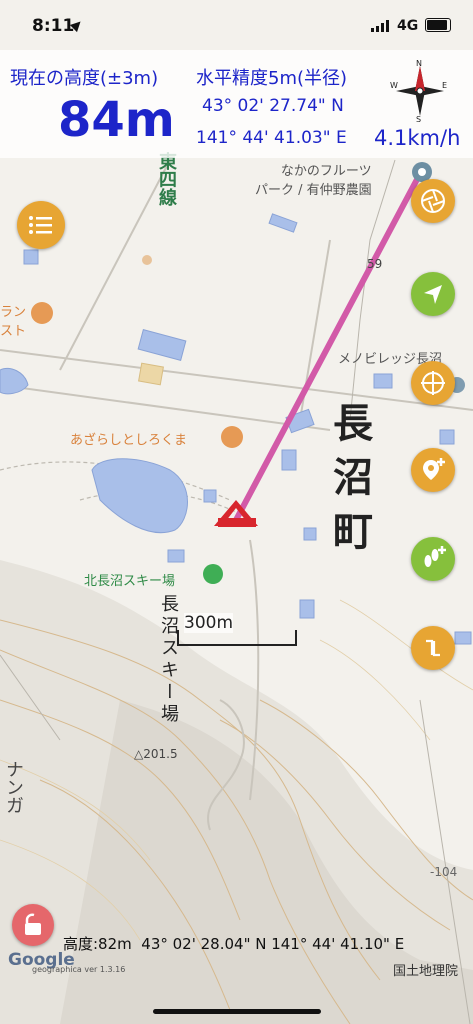 The height and width of the screenshot is (1024, 473). I want to click on signal-icon, so click(382, 26).